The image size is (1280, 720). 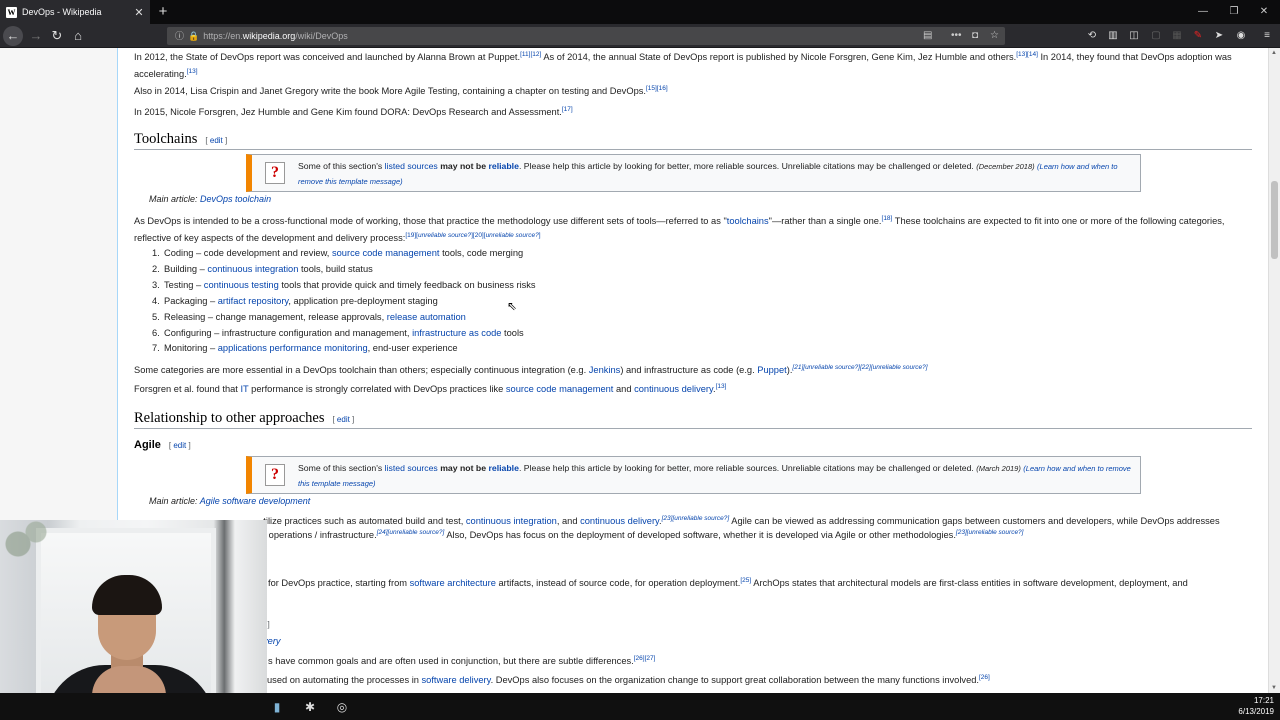 I want to click on forward-button: →, so click(x=36, y=36).